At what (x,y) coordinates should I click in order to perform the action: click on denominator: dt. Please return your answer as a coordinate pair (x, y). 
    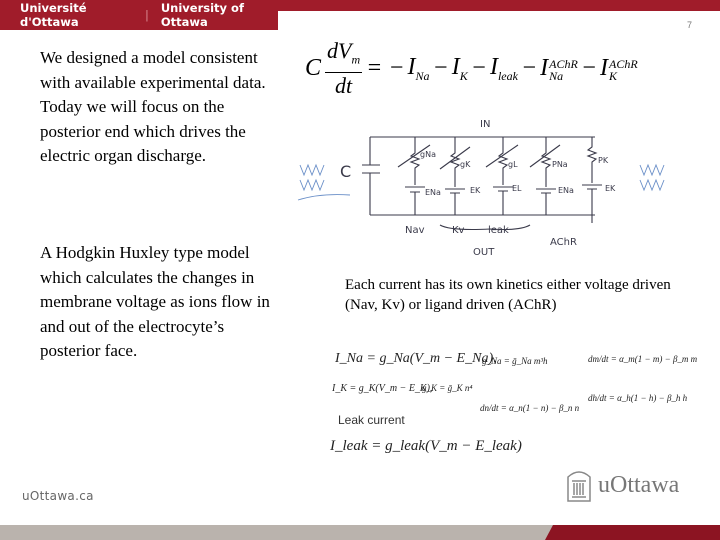
    Looking at the image, I should click on (344, 86).